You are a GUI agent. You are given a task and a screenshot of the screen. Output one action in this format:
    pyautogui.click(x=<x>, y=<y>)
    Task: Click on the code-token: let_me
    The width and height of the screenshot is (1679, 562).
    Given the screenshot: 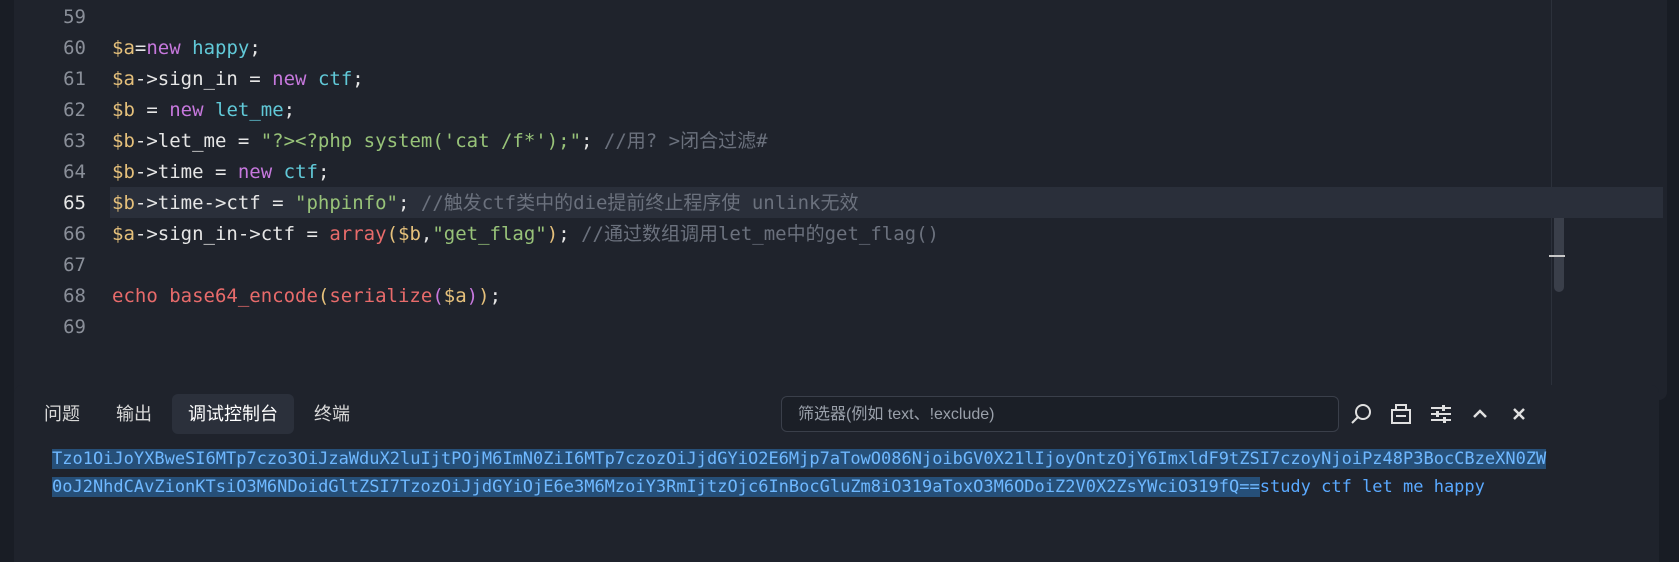 What is the action you would take?
    pyautogui.click(x=249, y=110)
    